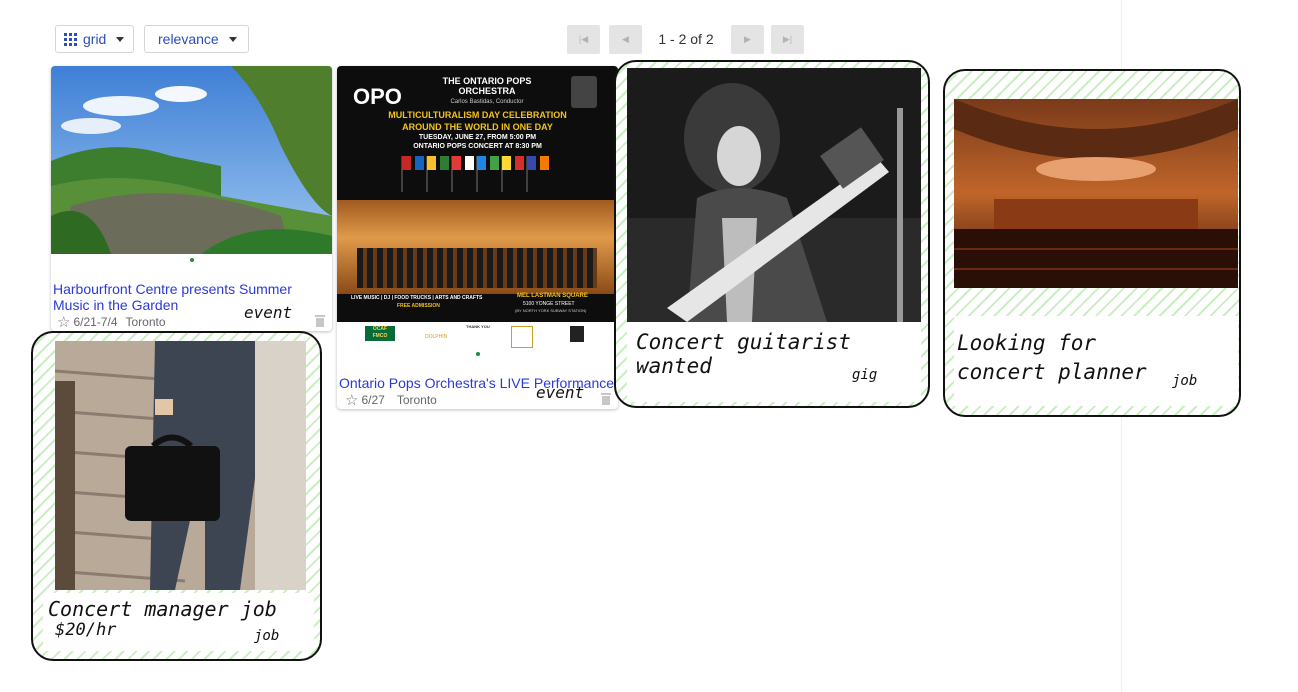 The width and height of the screenshot is (1298, 692). I want to click on sort-select-value: relevance, so click(188, 39).